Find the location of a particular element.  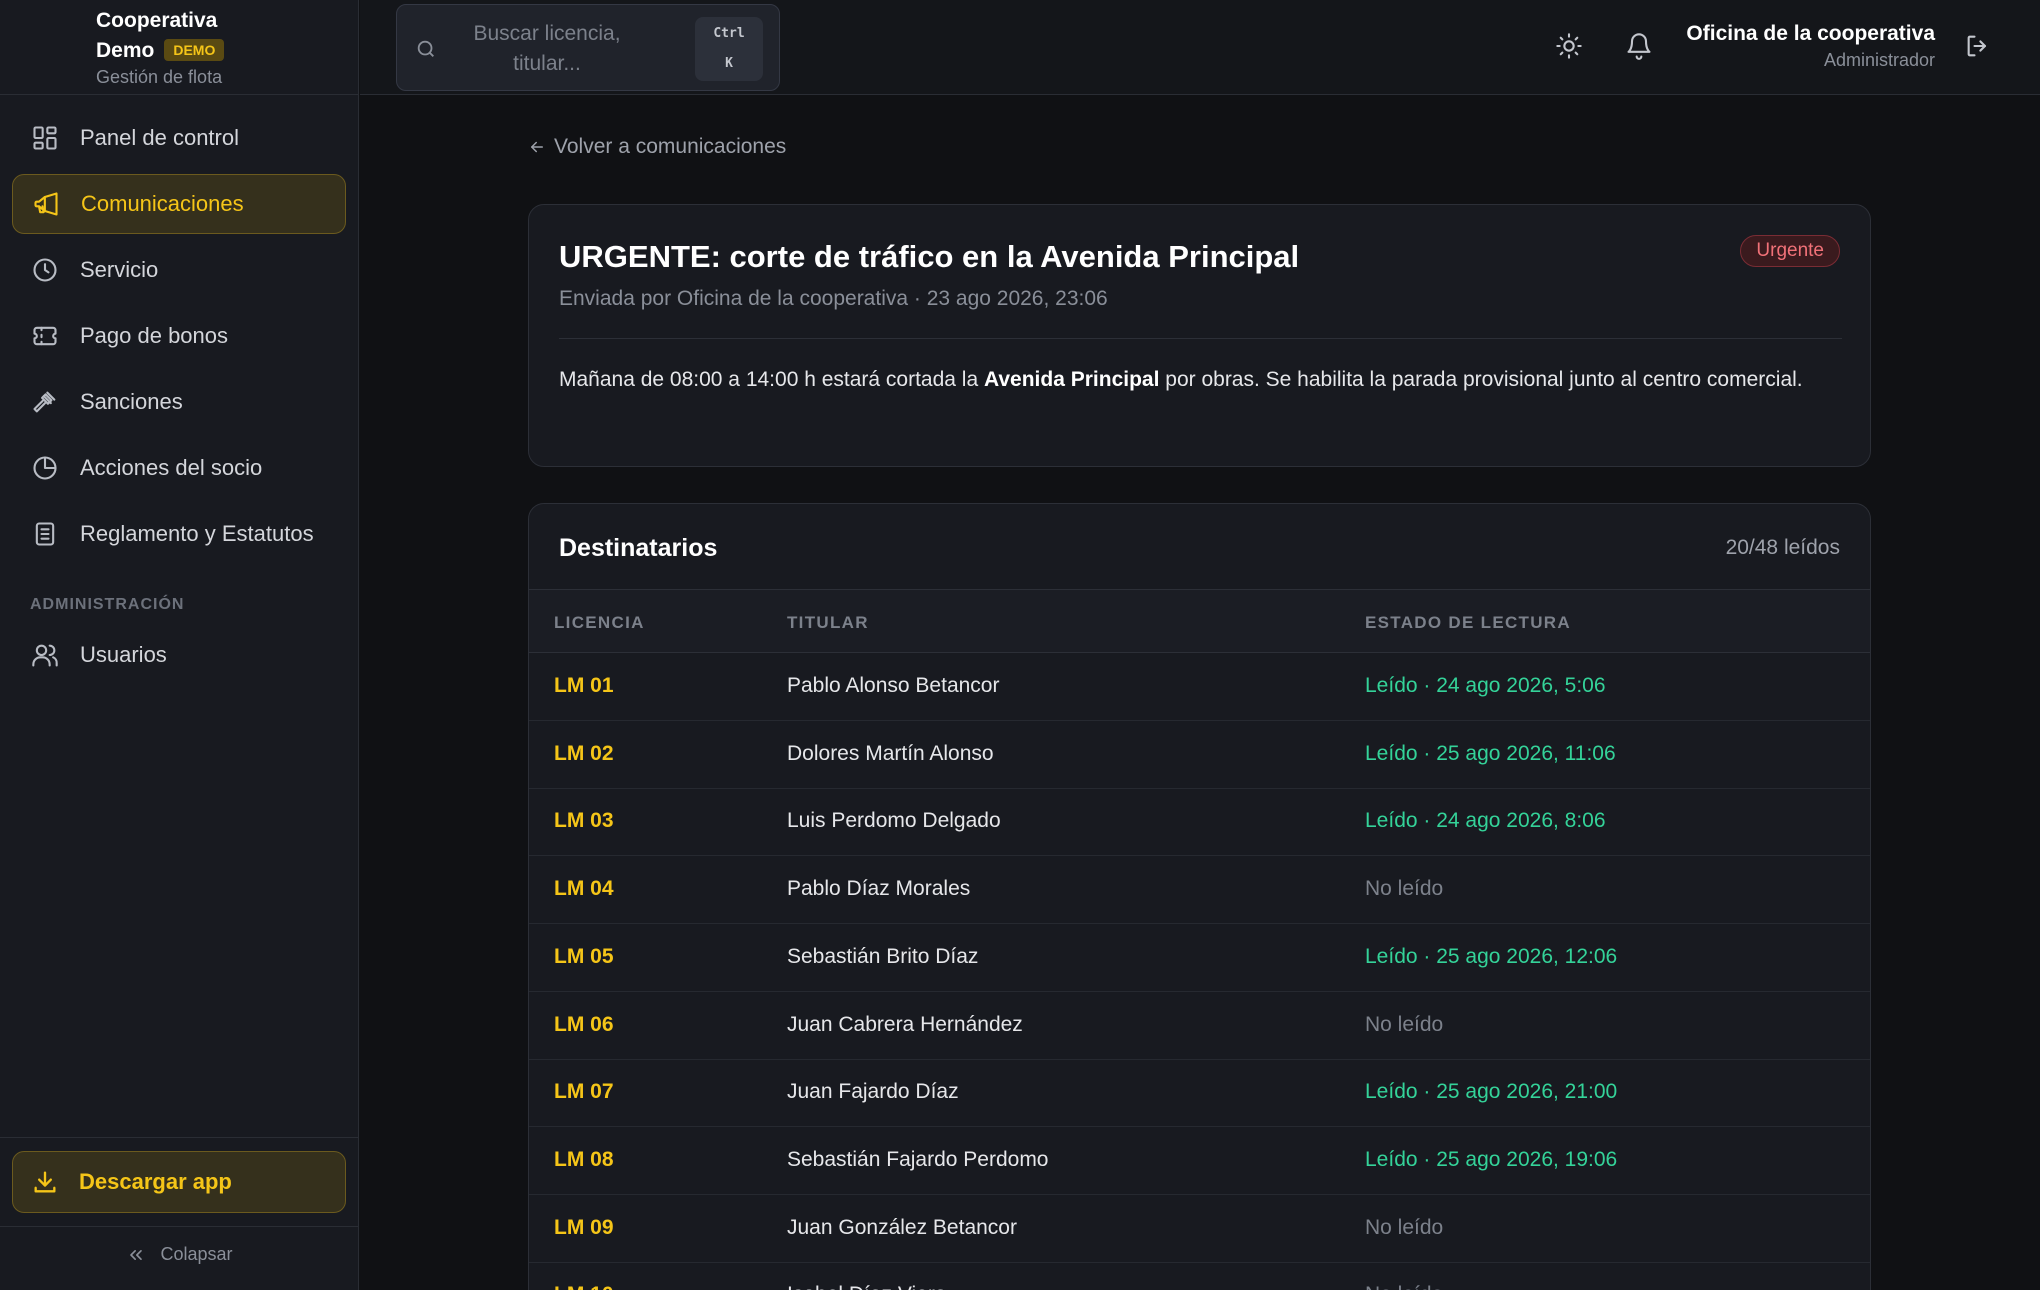

sidebar-item-sanciones: Sanciones is located at coordinates (179, 402).